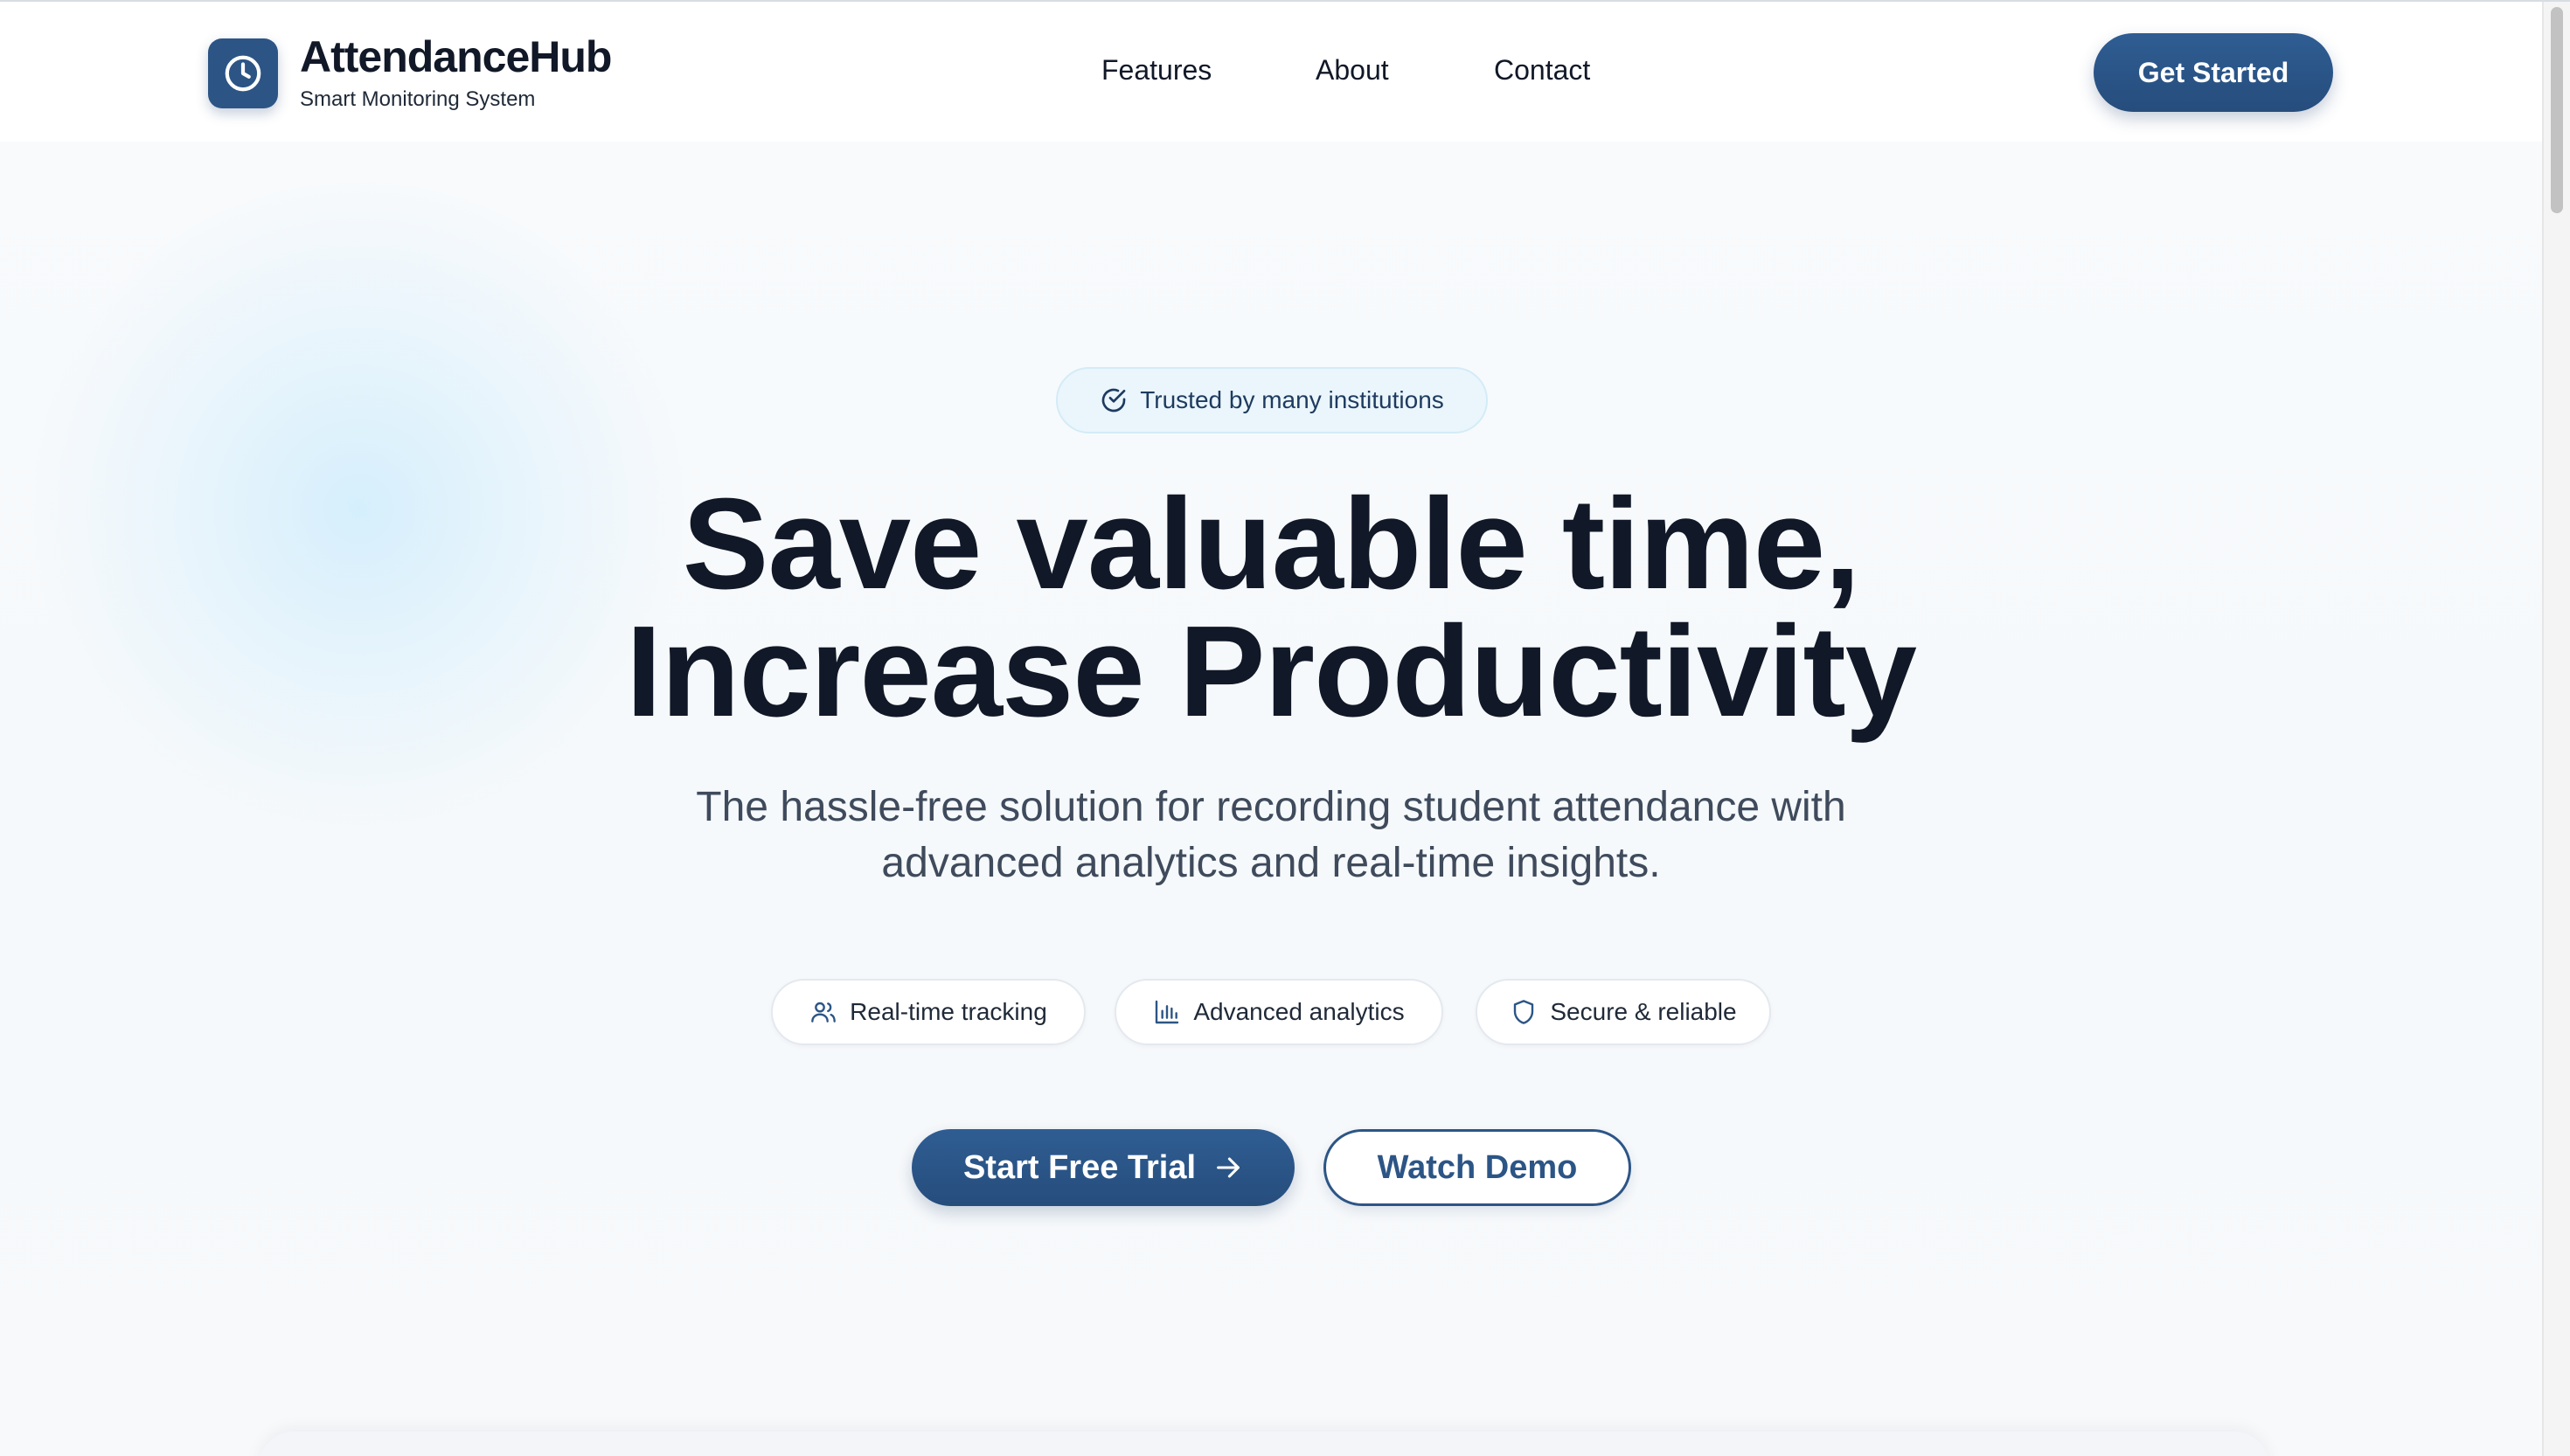 This screenshot has width=2570, height=1456. I want to click on feature-chip-secure: Secure & reliable, so click(1623, 1012).